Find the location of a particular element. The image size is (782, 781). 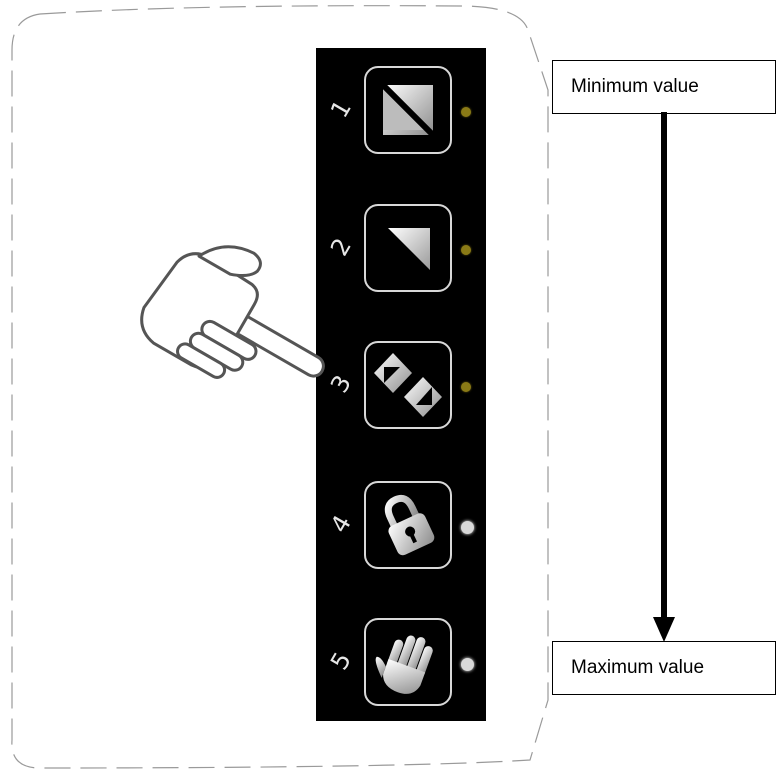

diagonal-split-square-icon is located at coordinates (408, 110).